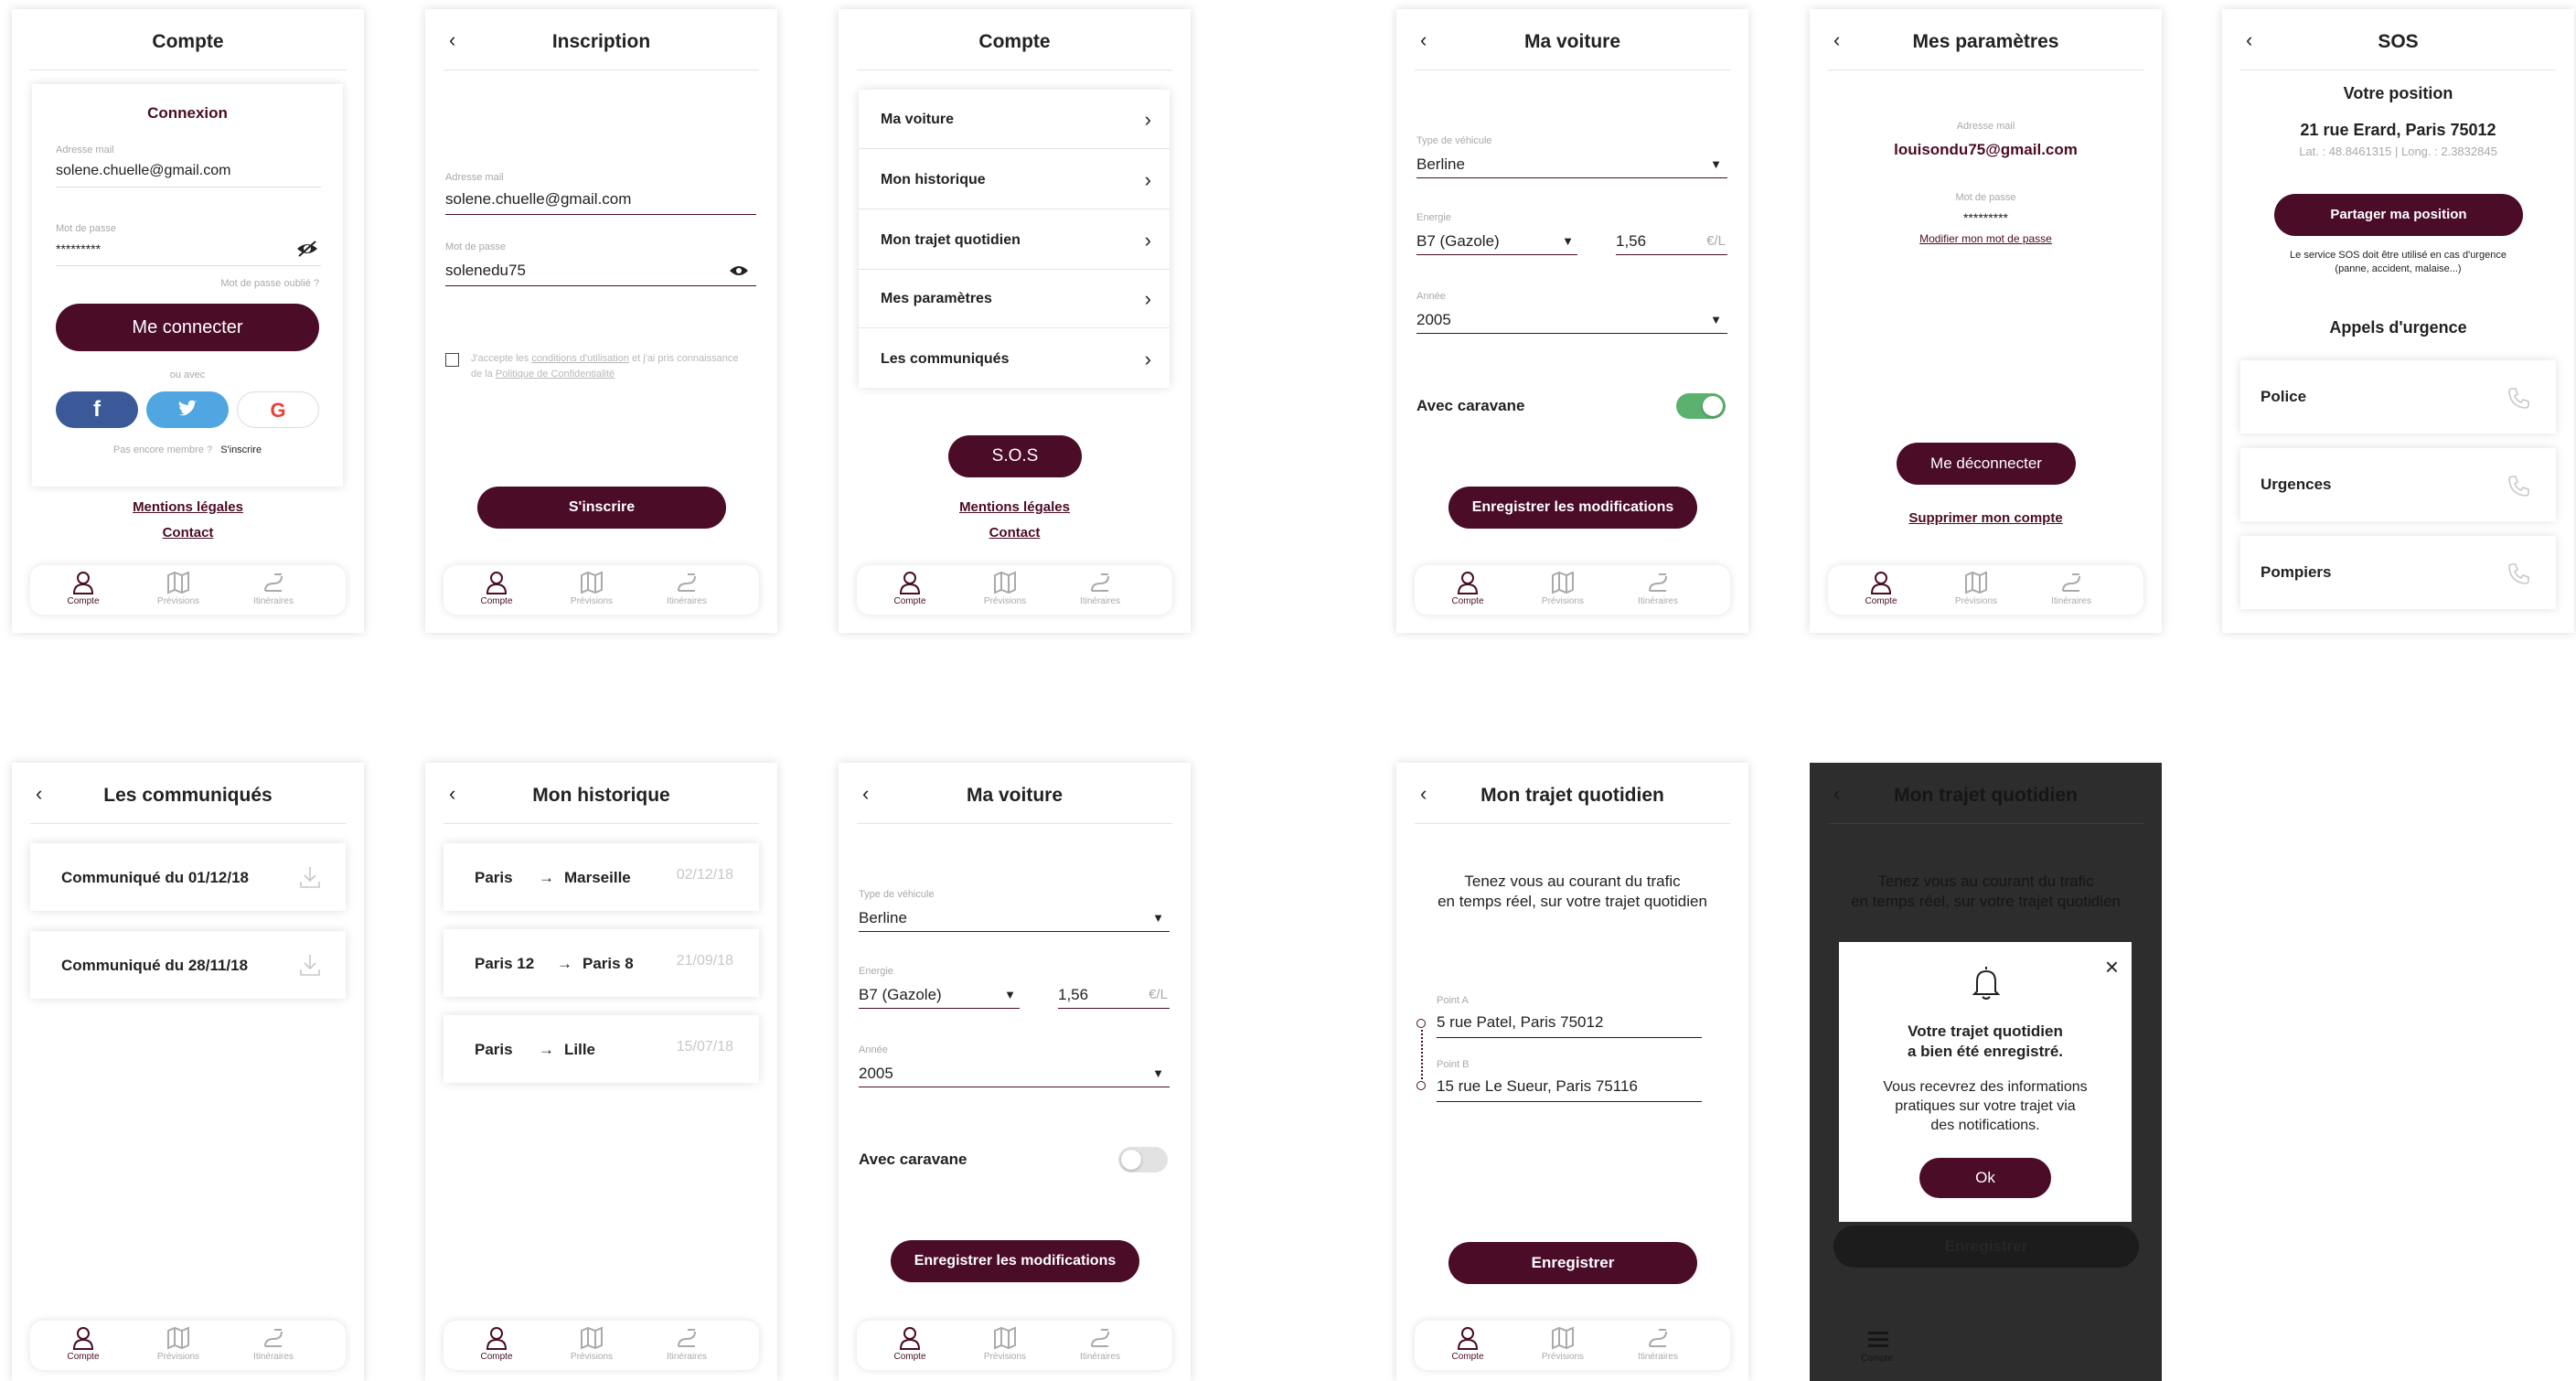 The image size is (2576, 1381). I want to click on change-password-link: Modifier mon mot de passe, so click(1986, 239).